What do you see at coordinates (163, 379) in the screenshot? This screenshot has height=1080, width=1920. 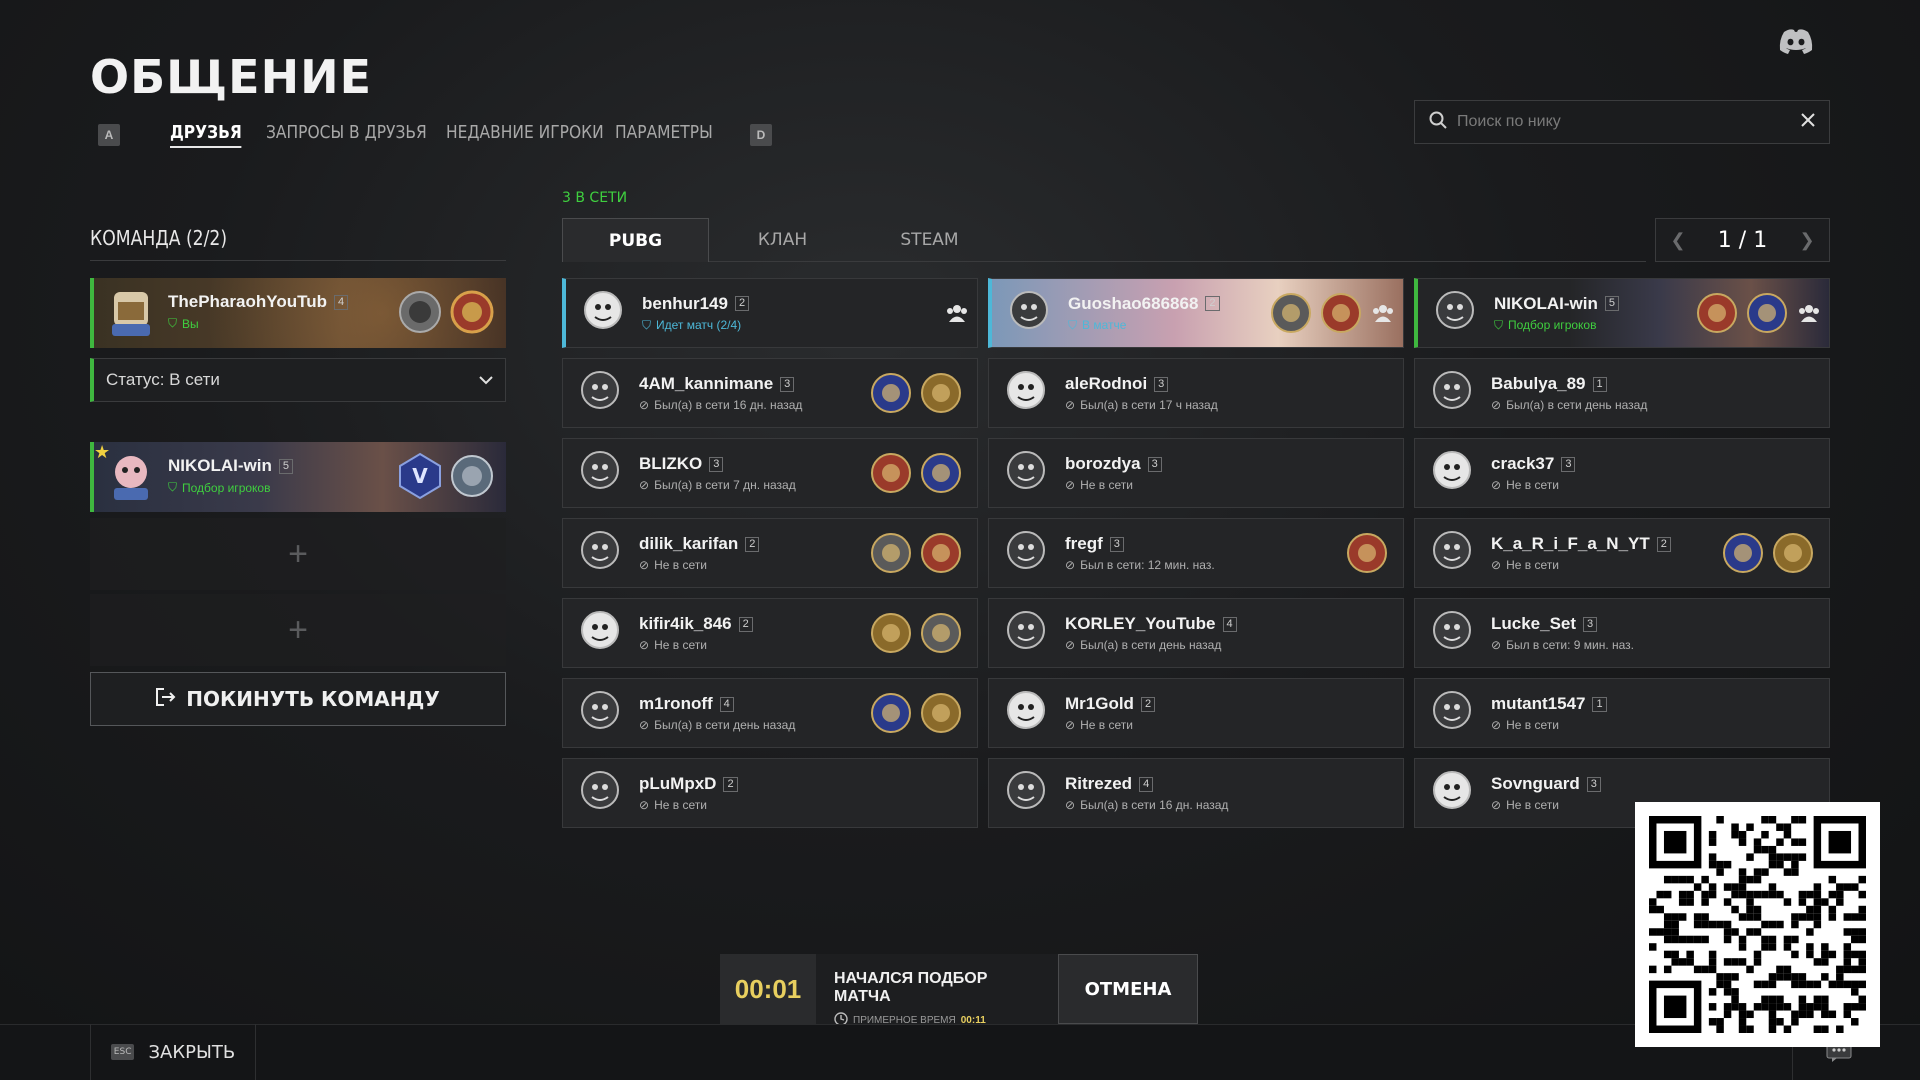 I see `status-label: Статус: В сети` at bounding box center [163, 379].